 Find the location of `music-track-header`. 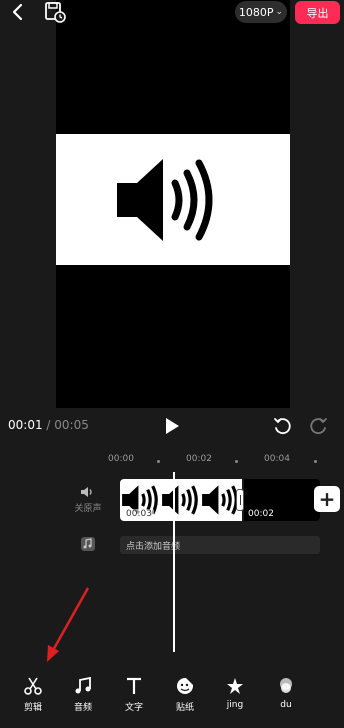

music-track-header is located at coordinates (88, 545).